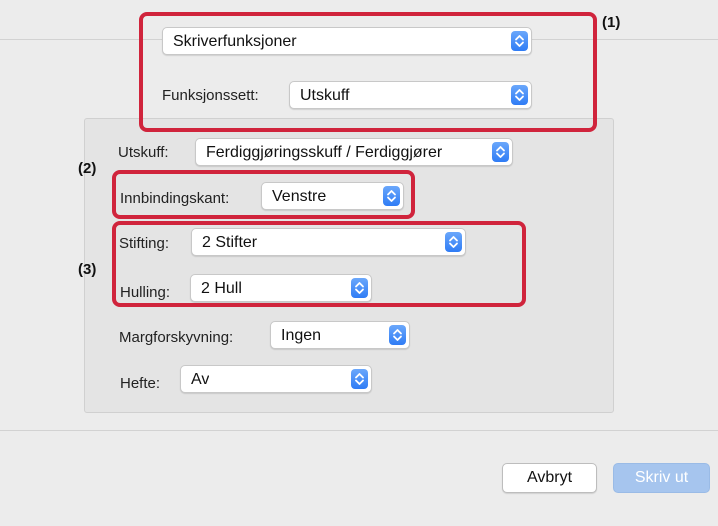 The height and width of the screenshot is (526, 718). What do you see at coordinates (276, 379) in the screenshot?
I see `booklet-select: Av` at bounding box center [276, 379].